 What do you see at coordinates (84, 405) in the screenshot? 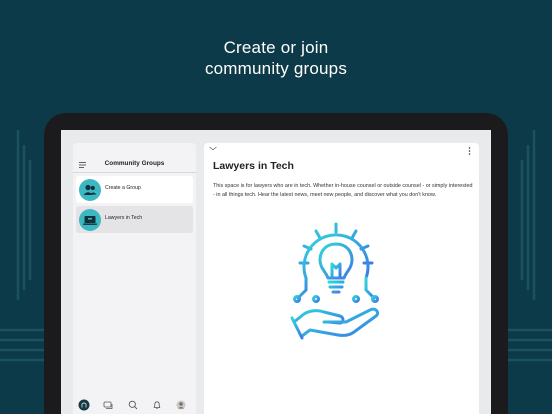
I see `home-icon` at bounding box center [84, 405].